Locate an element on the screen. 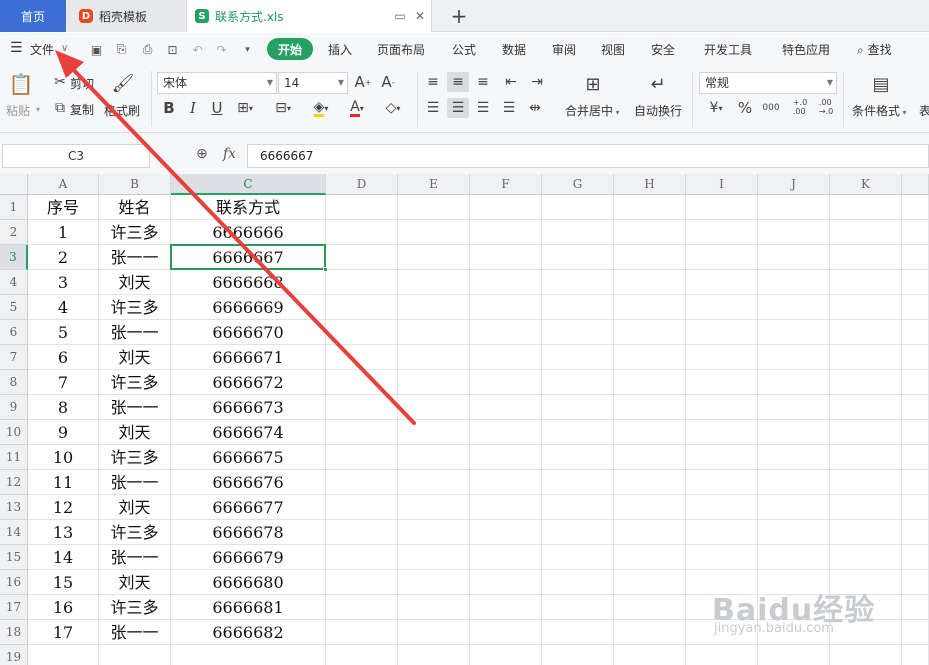 Image resolution: width=929 pixels, height=665 pixels. column-header-f: F is located at coordinates (506, 184).